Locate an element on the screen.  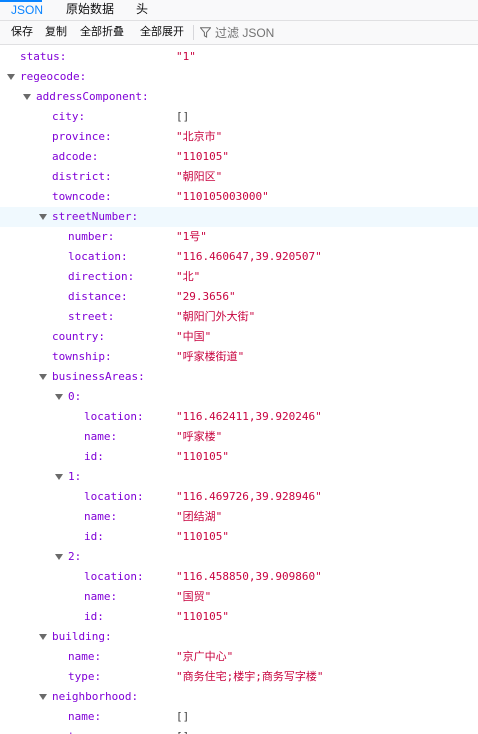
collapse-all-button: 全部折叠 is located at coordinates (102, 32).